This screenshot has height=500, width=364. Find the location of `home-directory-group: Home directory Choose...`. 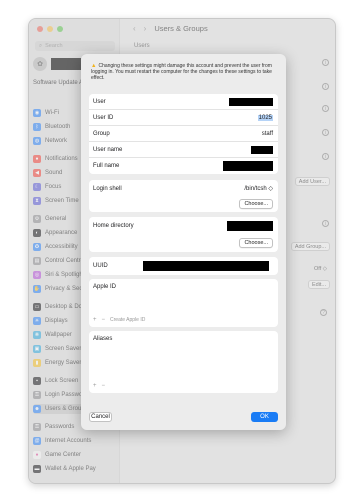

home-directory-group: Home directory Choose... is located at coordinates (183, 234).